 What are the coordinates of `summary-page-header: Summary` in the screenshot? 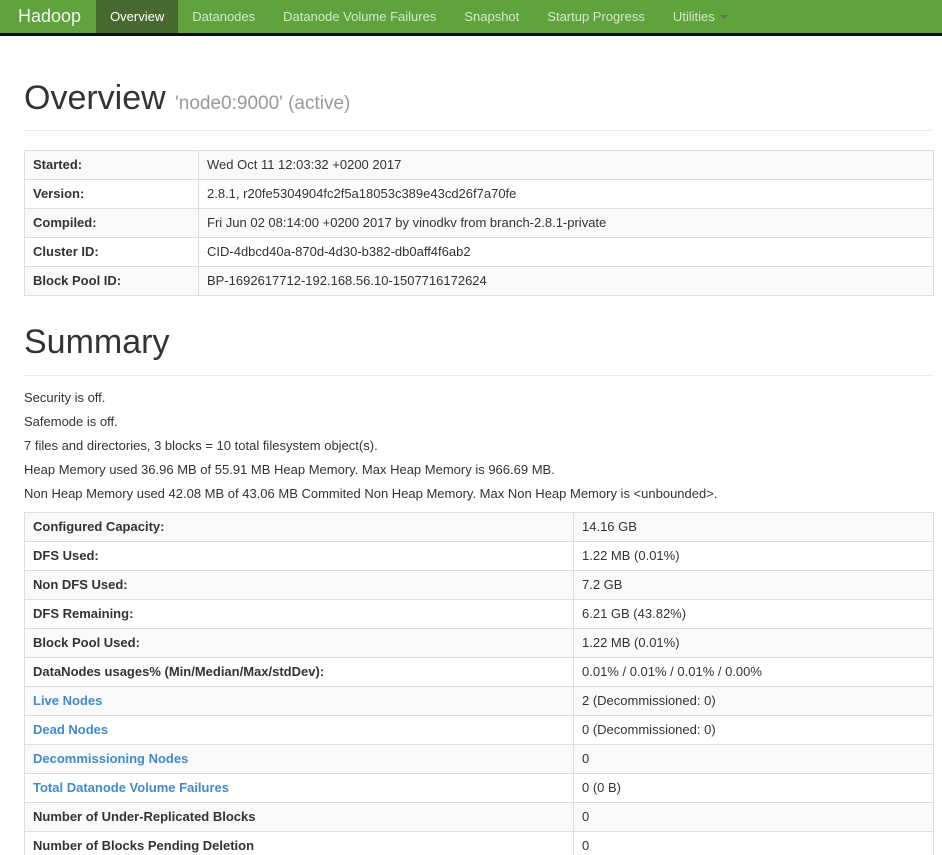 It's located at (479, 349).